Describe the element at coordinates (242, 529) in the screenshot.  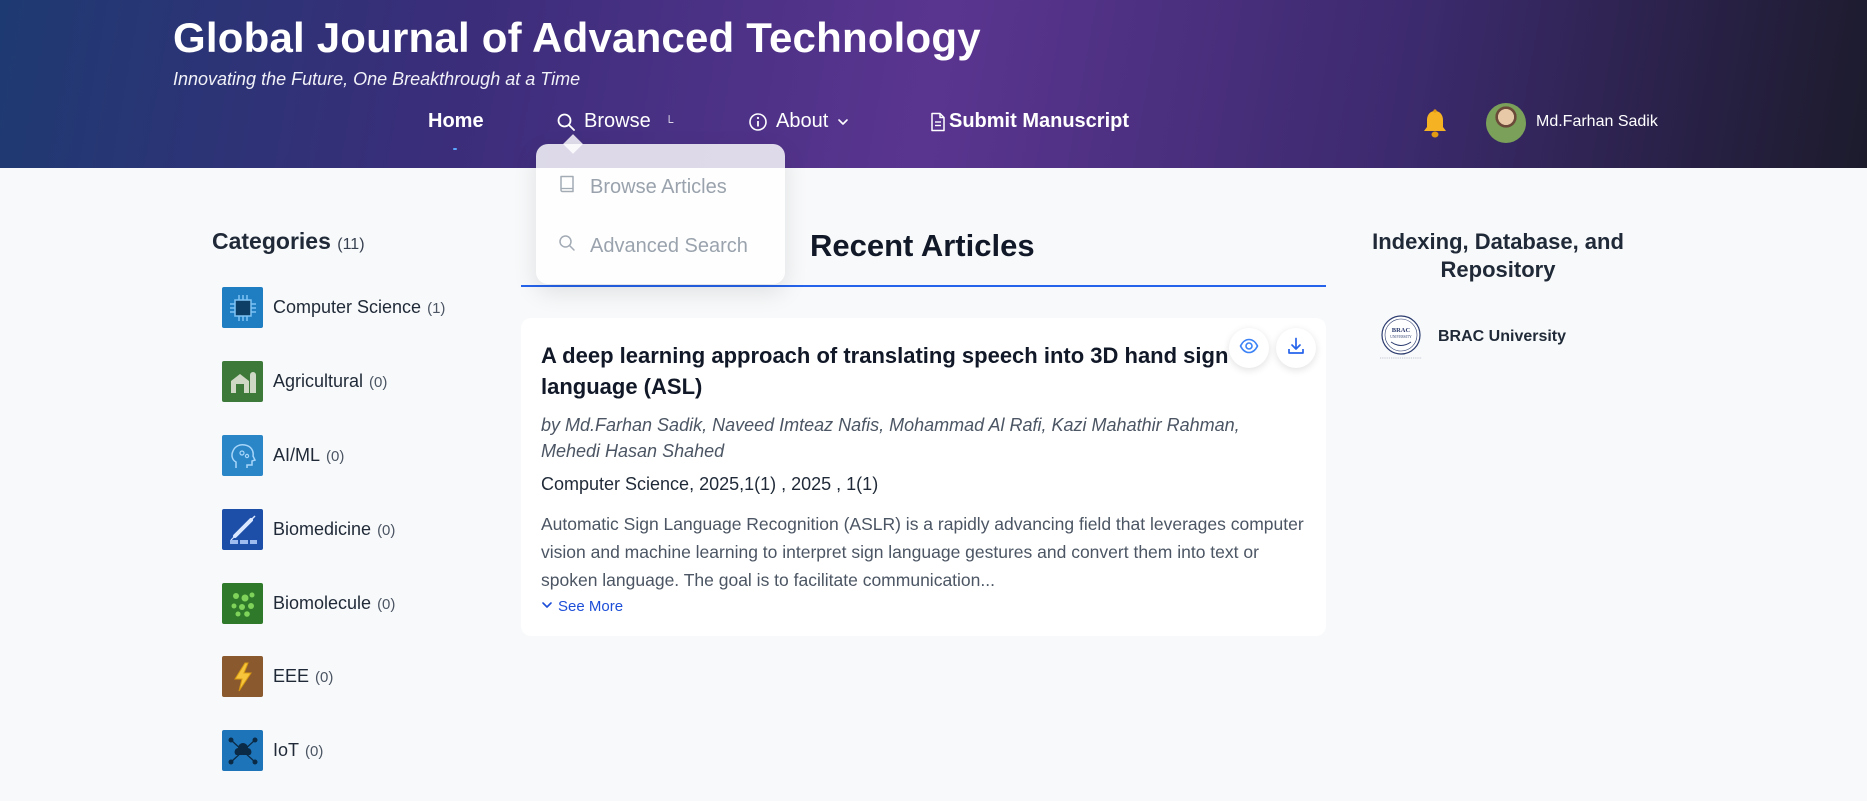
I see `syringe-icon` at that location.